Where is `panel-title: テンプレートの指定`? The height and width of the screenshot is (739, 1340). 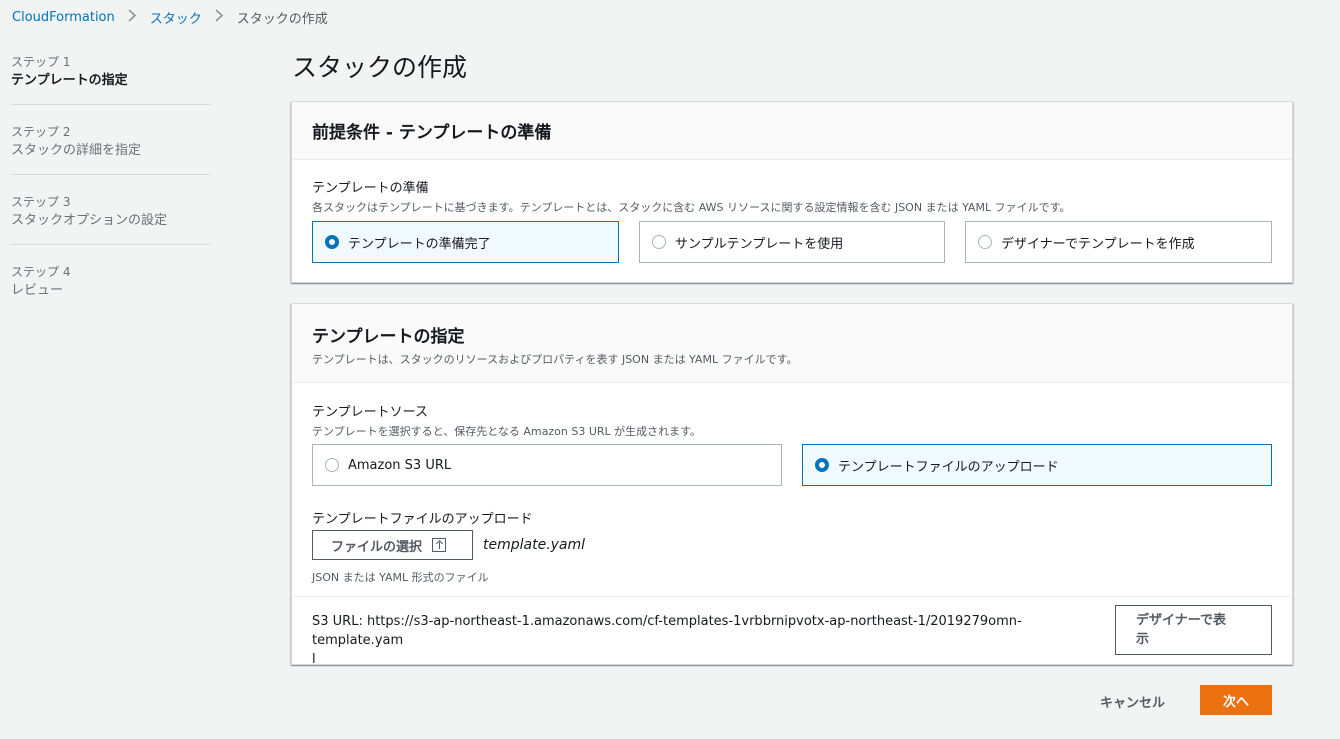 panel-title: テンプレートの指定 is located at coordinates (388, 337).